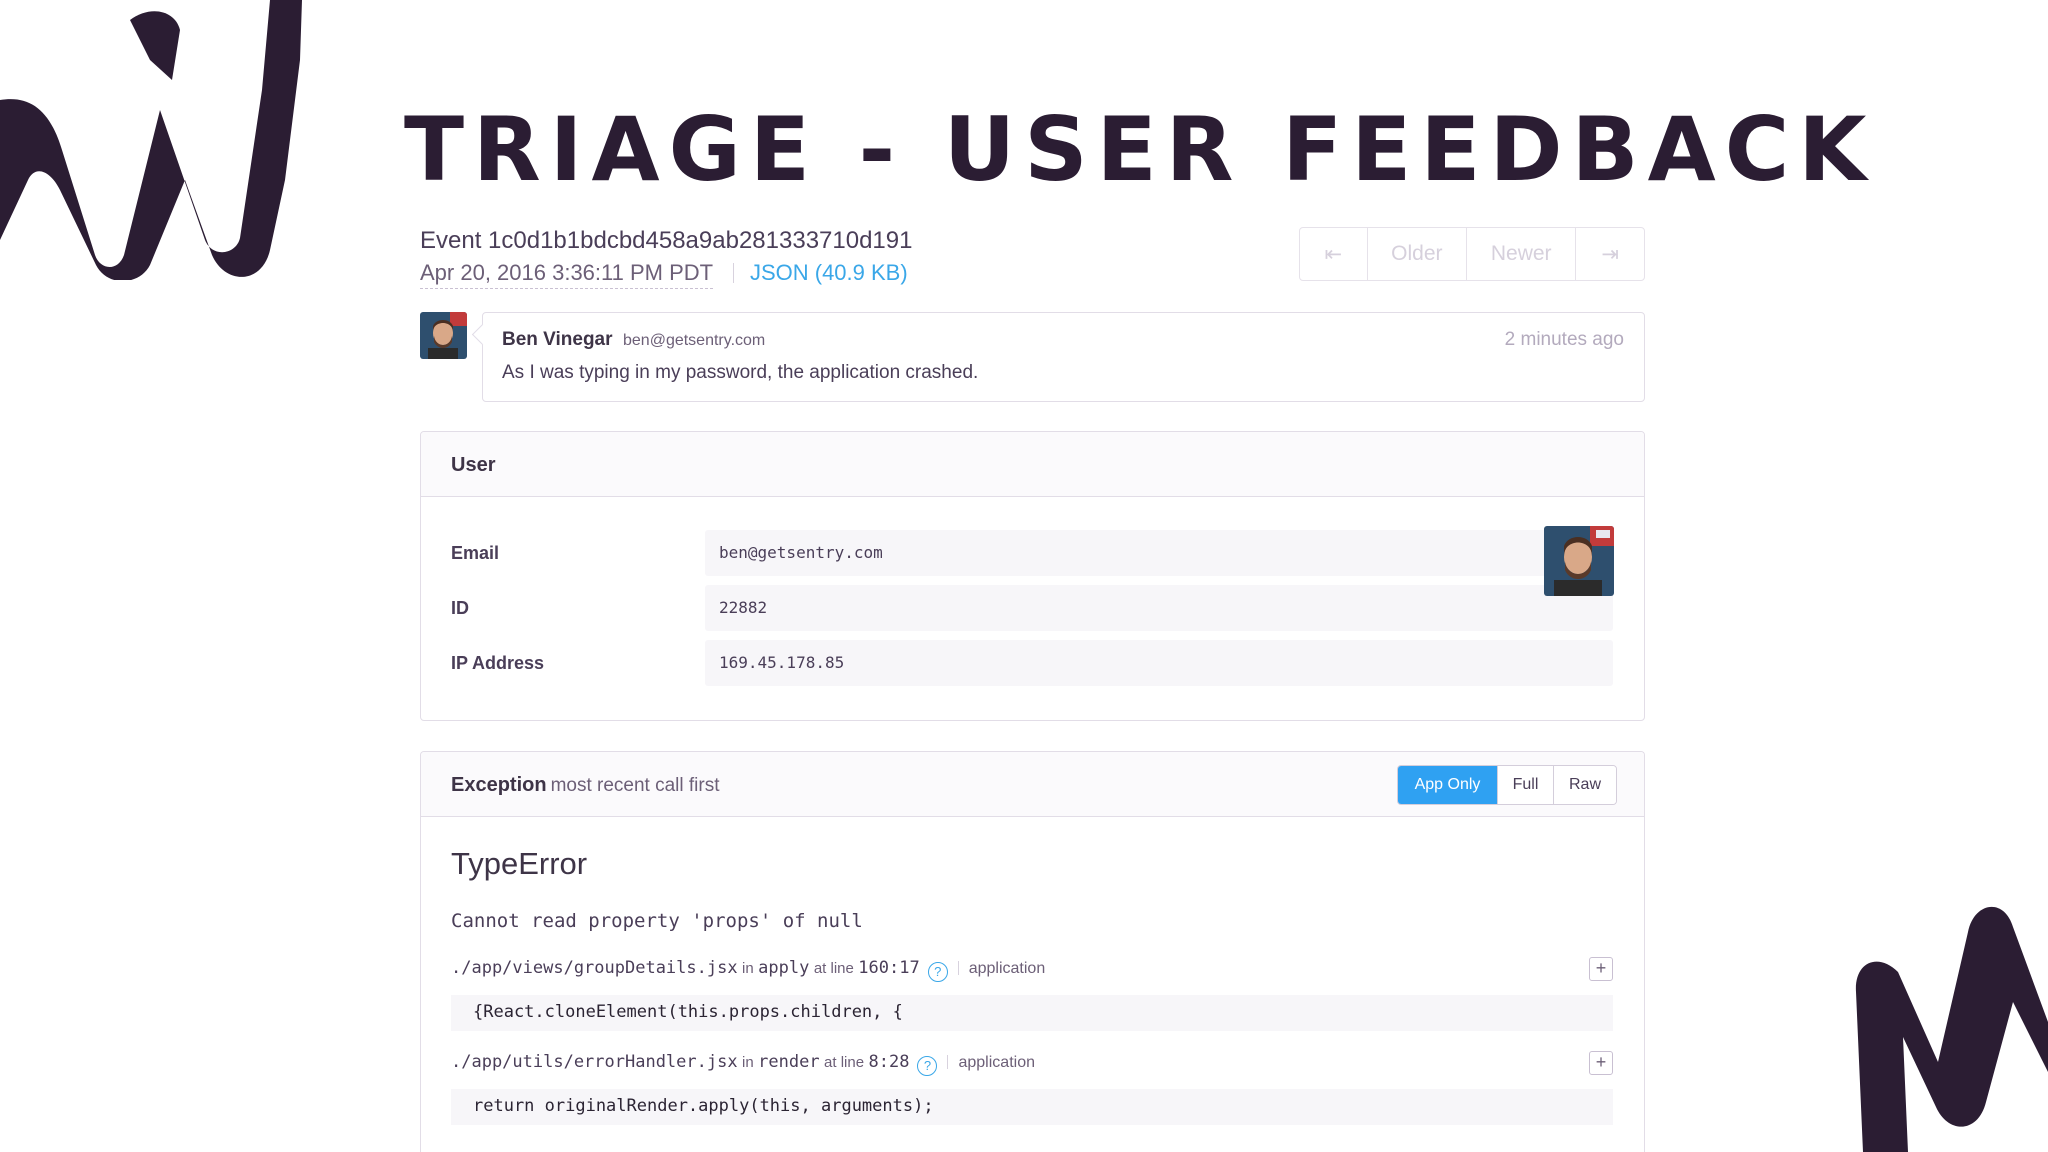 The width and height of the screenshot is (2048, 1152). What do you see at coordinates (889, 1062) in the screenshot?
I see `frame-line-number: 8:28` at bounding box center [889, 1062].